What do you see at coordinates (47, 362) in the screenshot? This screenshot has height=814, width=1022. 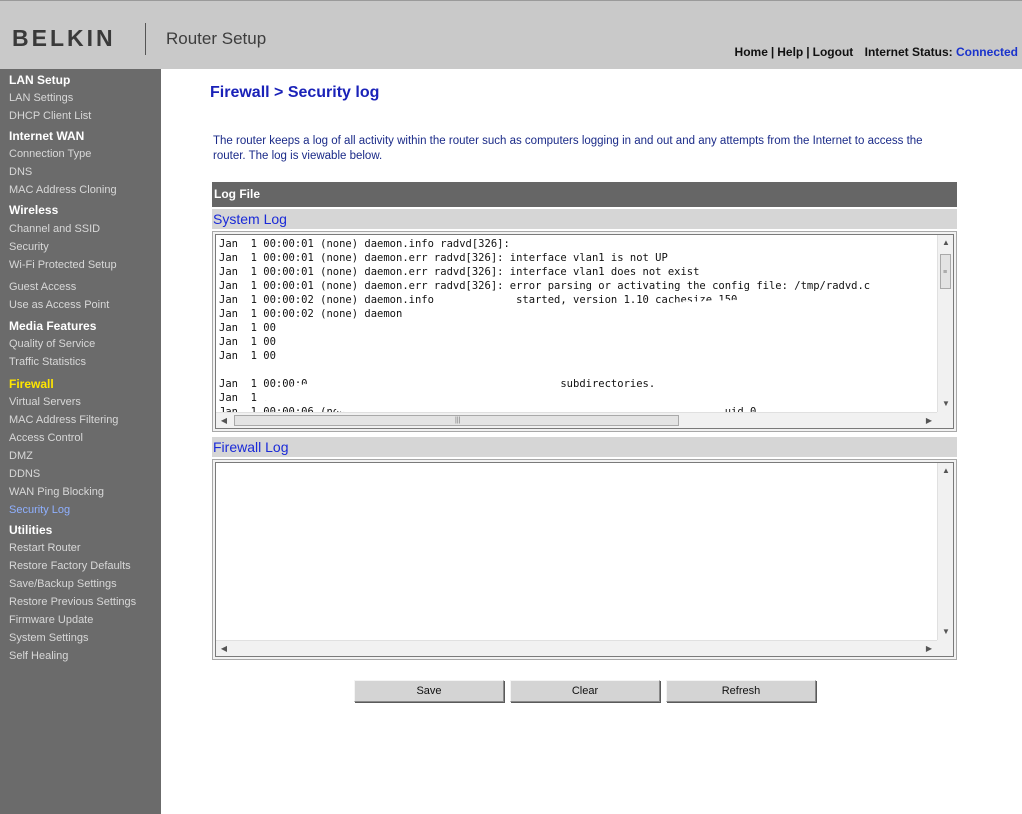 I see `sidebar-item-traffic-statistics: Traffic Statistics` at bounding box center [47, 362].